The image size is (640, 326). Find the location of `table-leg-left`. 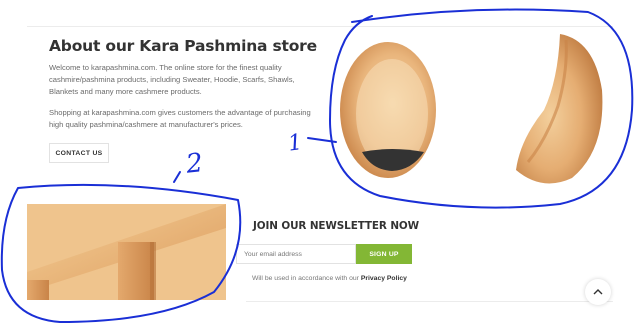

table-leg-left is located at coordinates (38, 290).